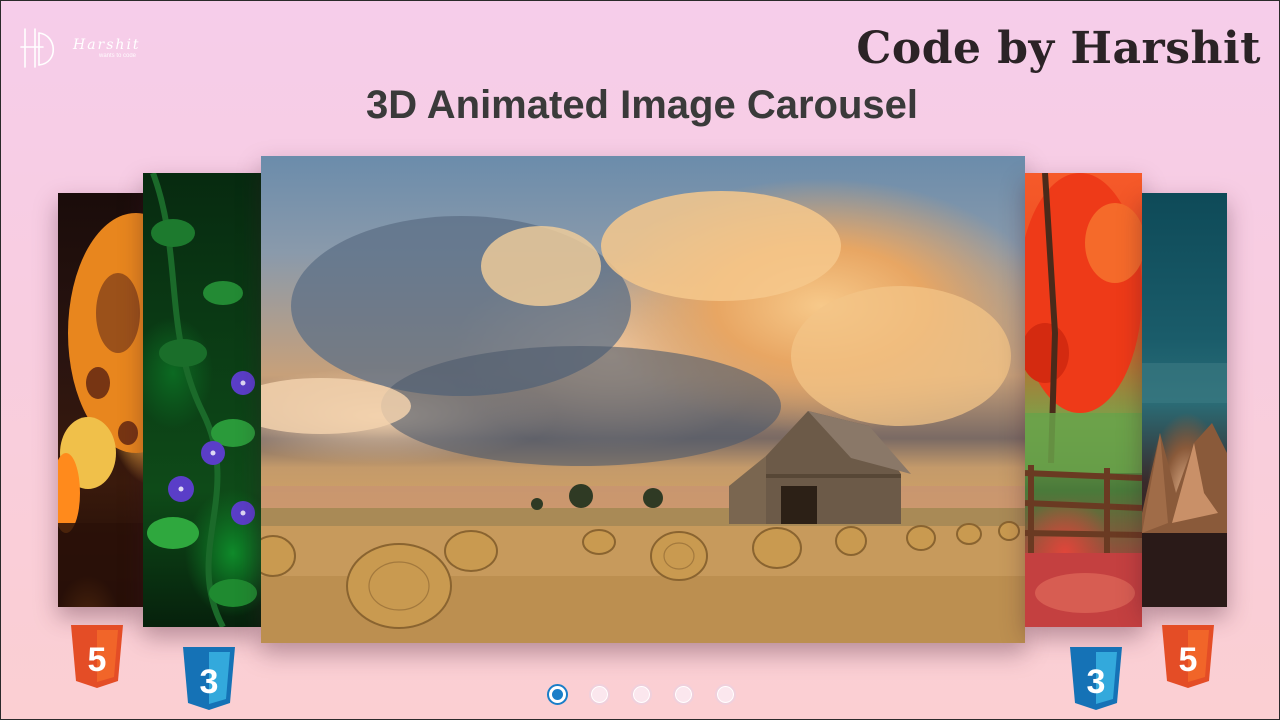 Image resolution: width=1280 pixels, height=720 pixels. I want to click on carousel-slide-near-right, so click(1083, 400).